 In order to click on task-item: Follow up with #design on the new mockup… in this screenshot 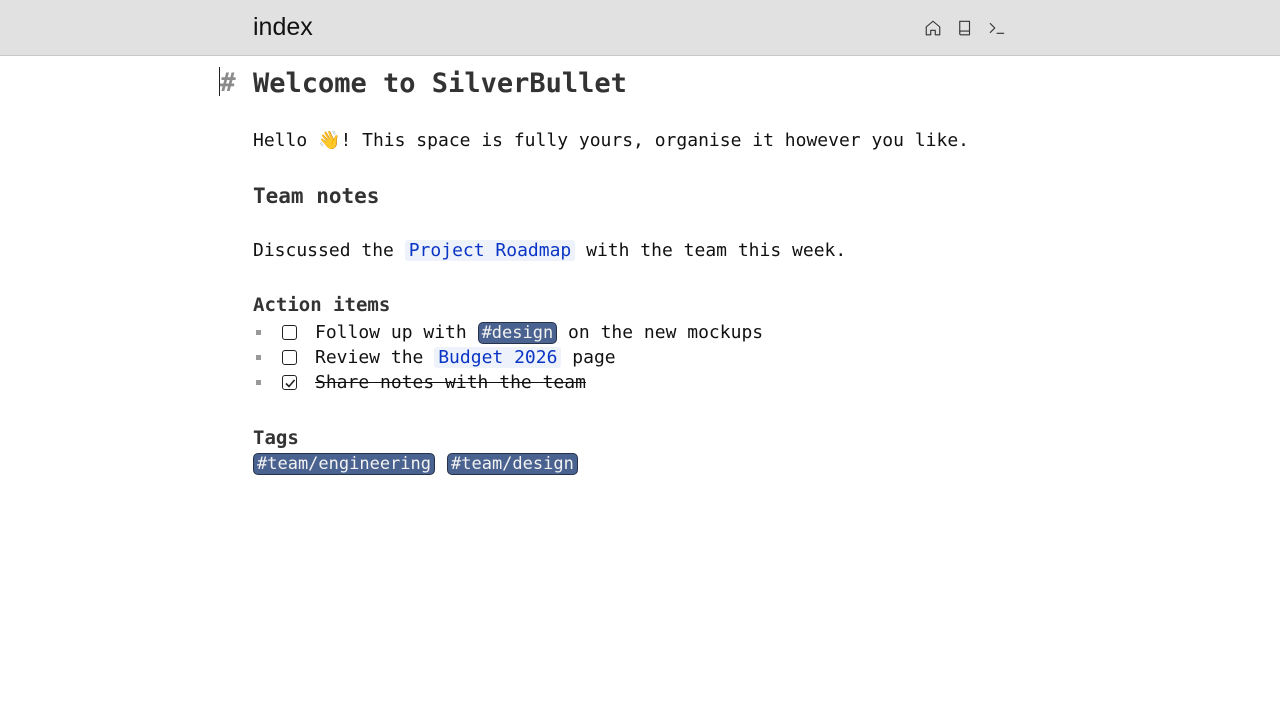, I will do `click(508, 332)`.